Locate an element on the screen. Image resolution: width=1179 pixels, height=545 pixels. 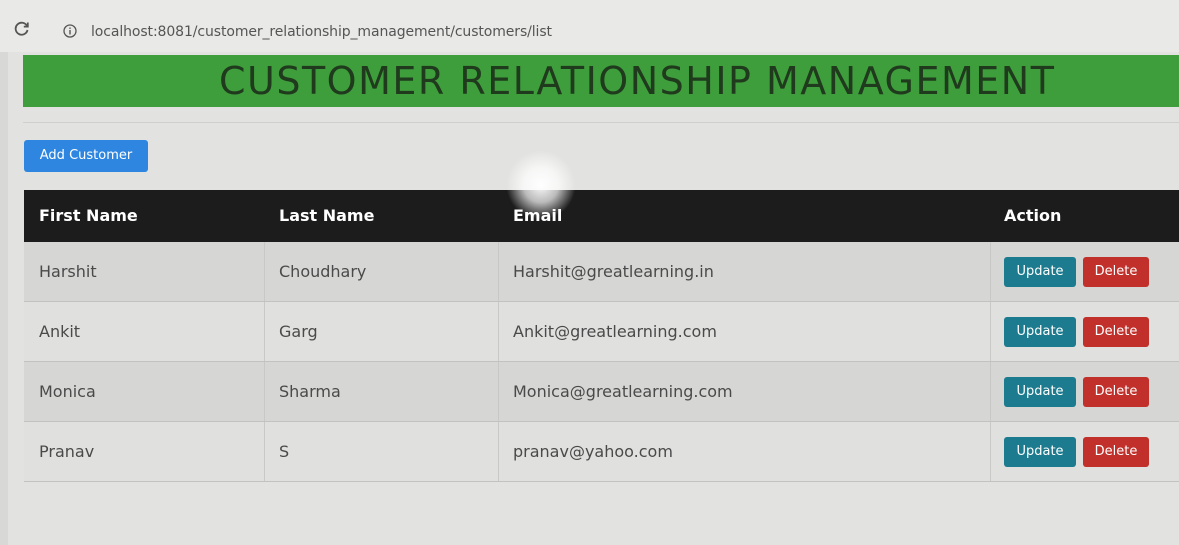
column-header-action: Action is located at coordinates (1033, 215).